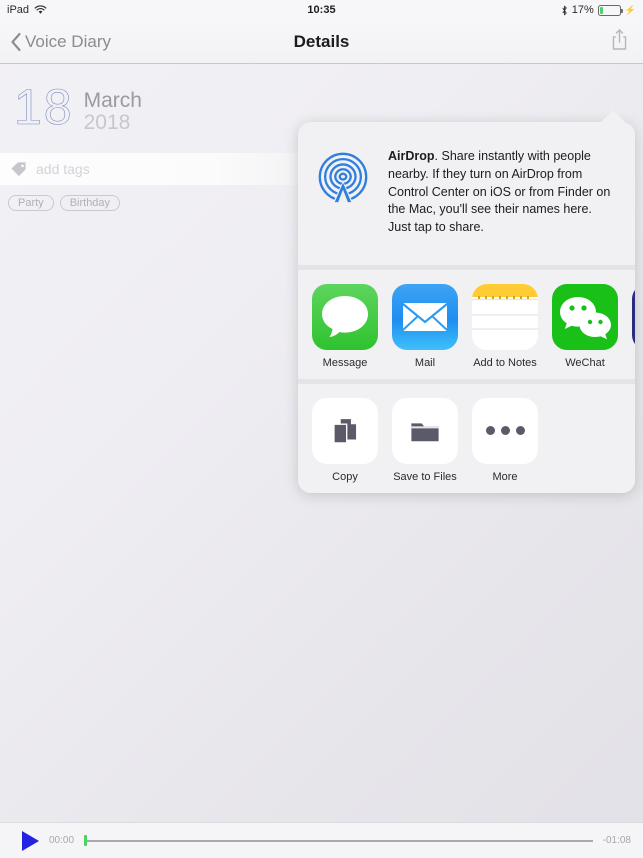 The image size is (643, 858). I want to click on airdrop-icon, so click(343, 177).